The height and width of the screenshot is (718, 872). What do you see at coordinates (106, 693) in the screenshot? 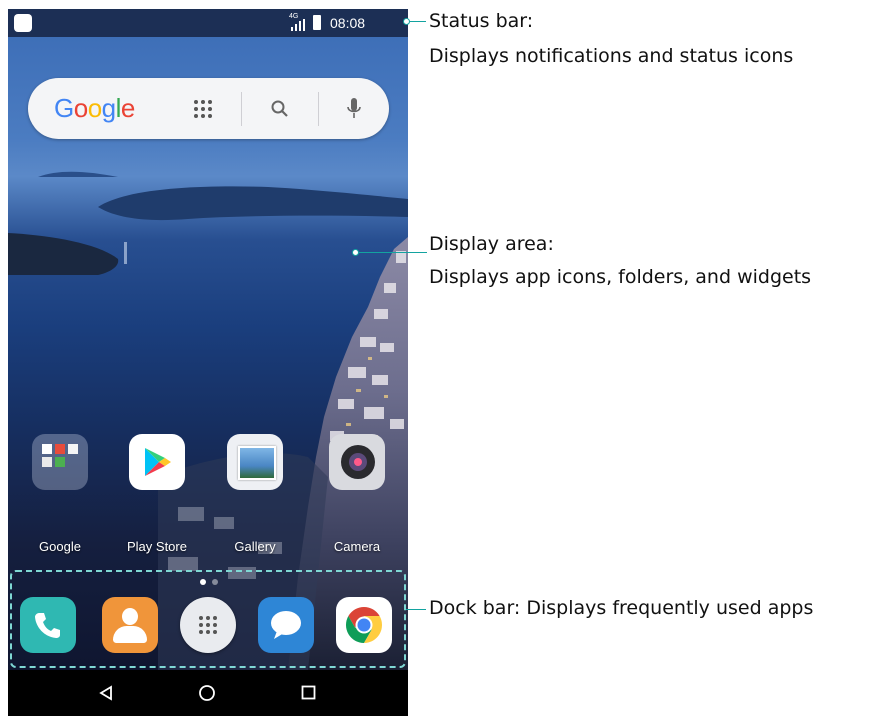
I see `back-icon` at bounding box center [106, 693].